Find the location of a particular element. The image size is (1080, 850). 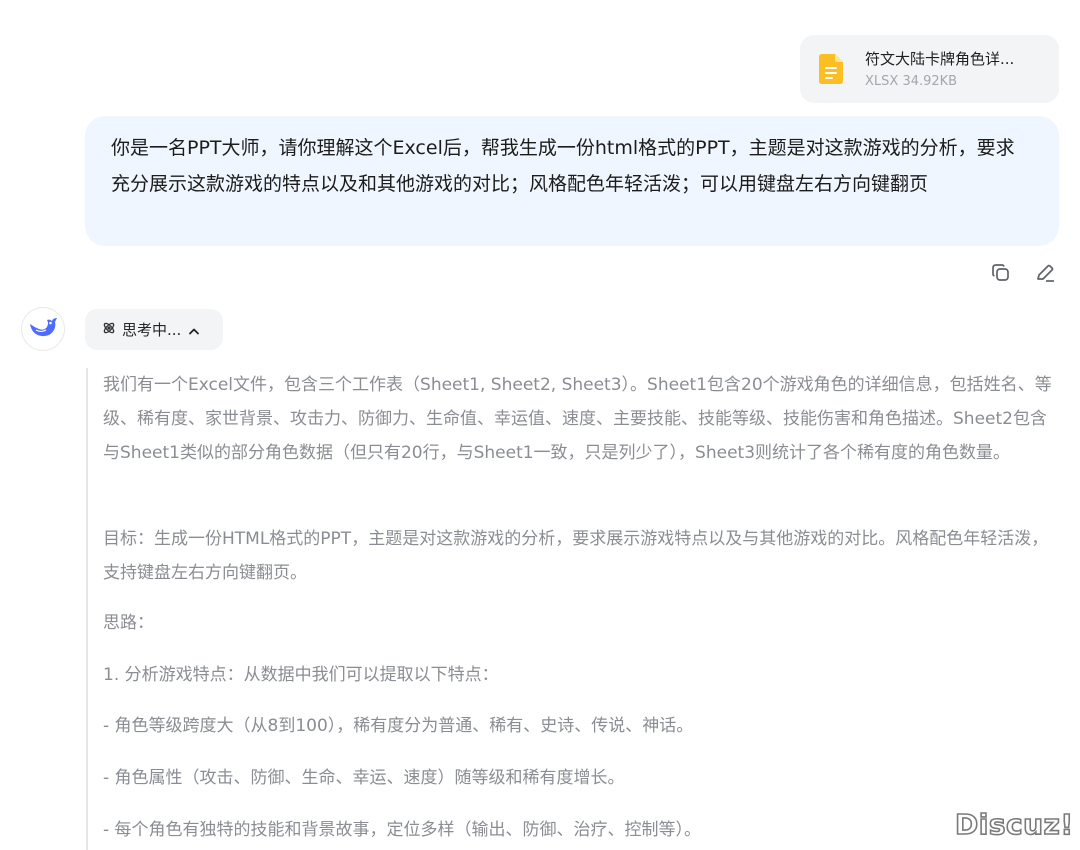

chevron-up-icon is located at coordinates (194, 329).